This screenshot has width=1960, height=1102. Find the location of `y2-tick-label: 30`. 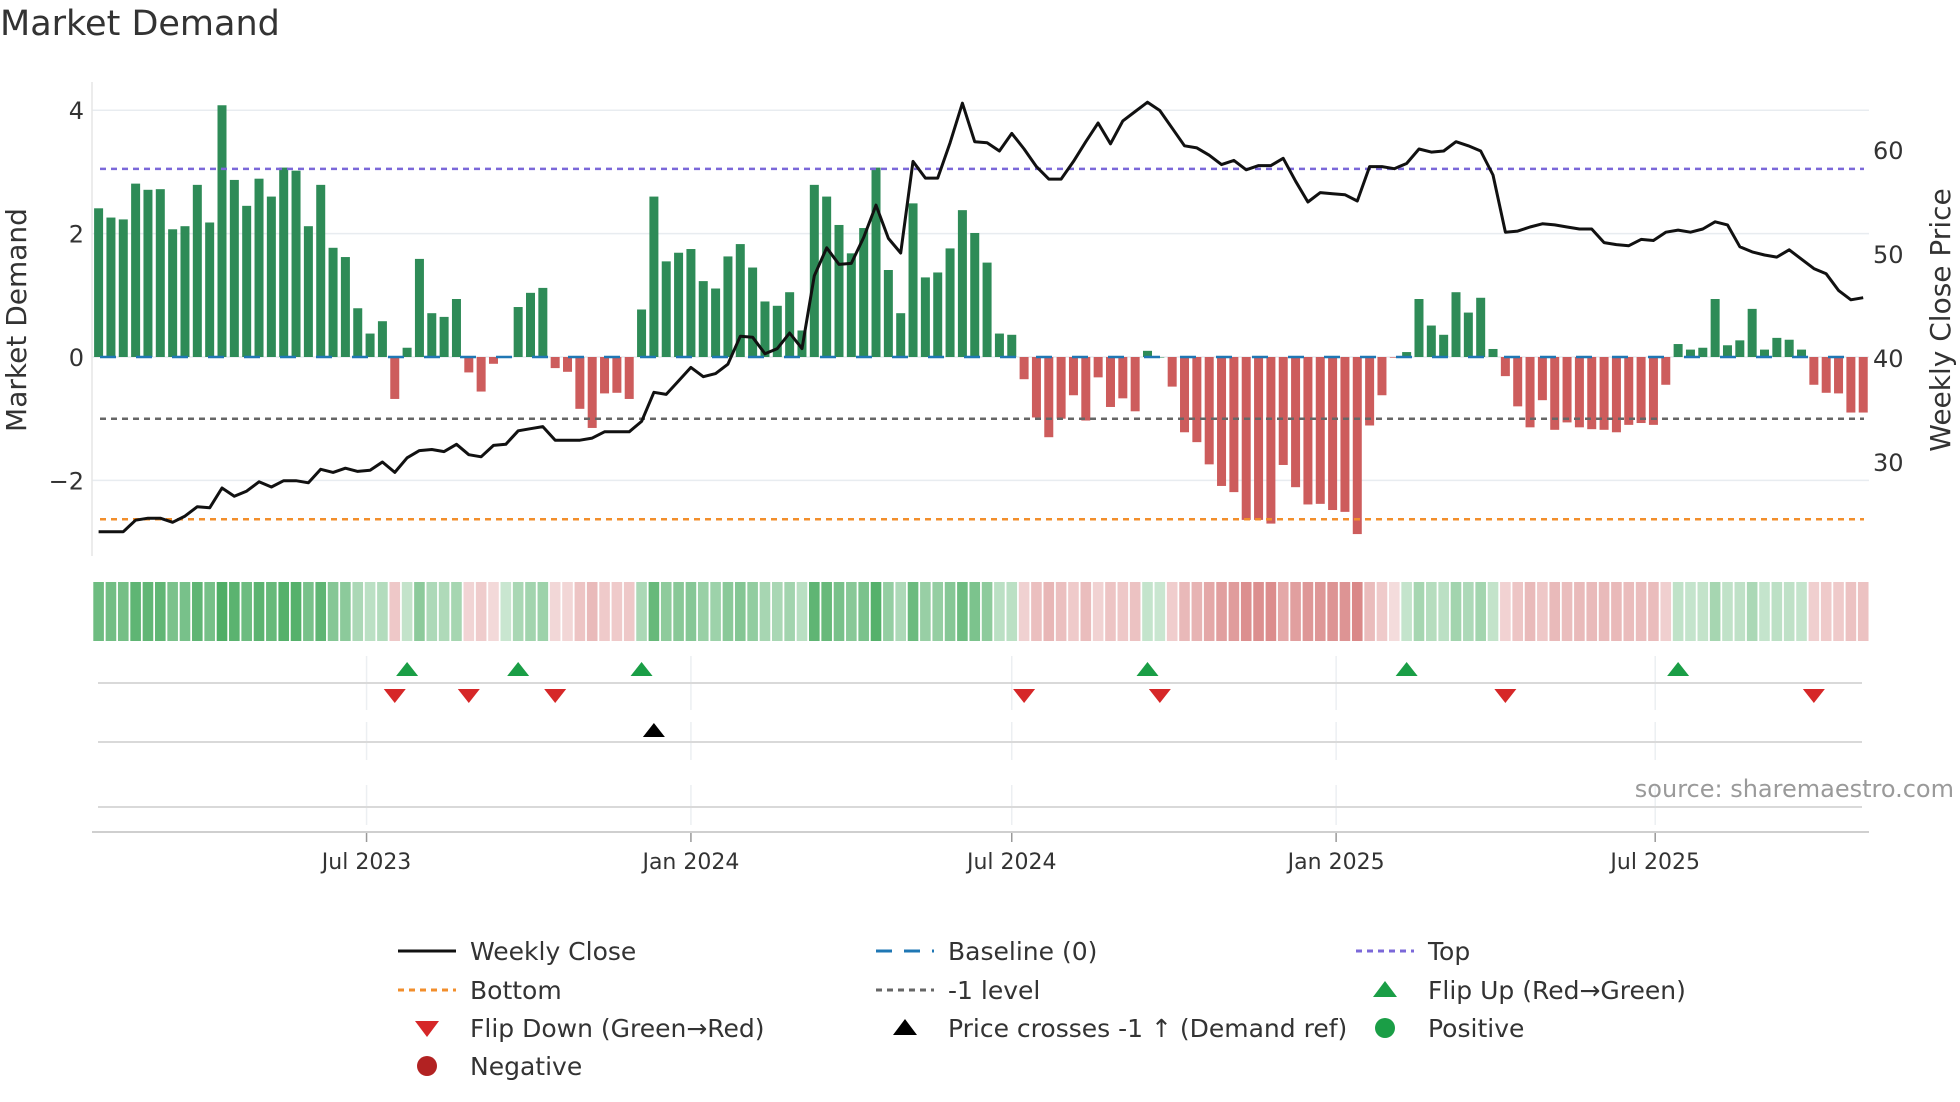

y2-tick-label: 30 is located at coordinates (1888, 463).